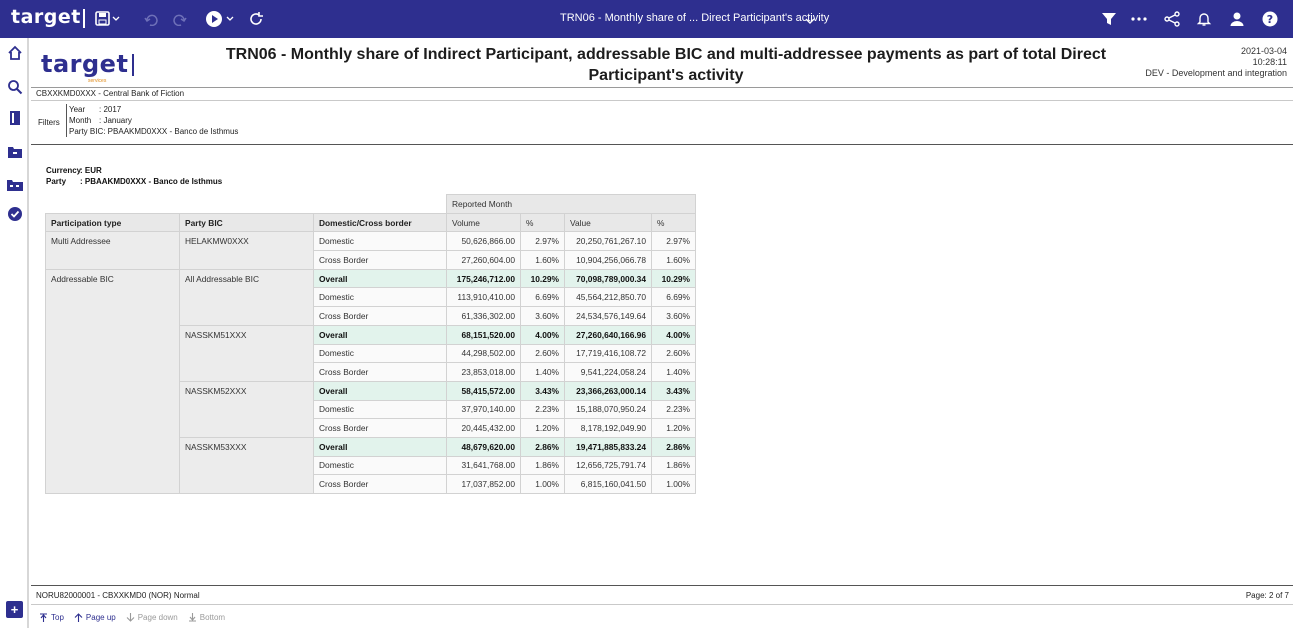  Describe the element at coordinates (542, 353) in the screenshot. I see `volume-pct-cell: 2.60%` at that location.